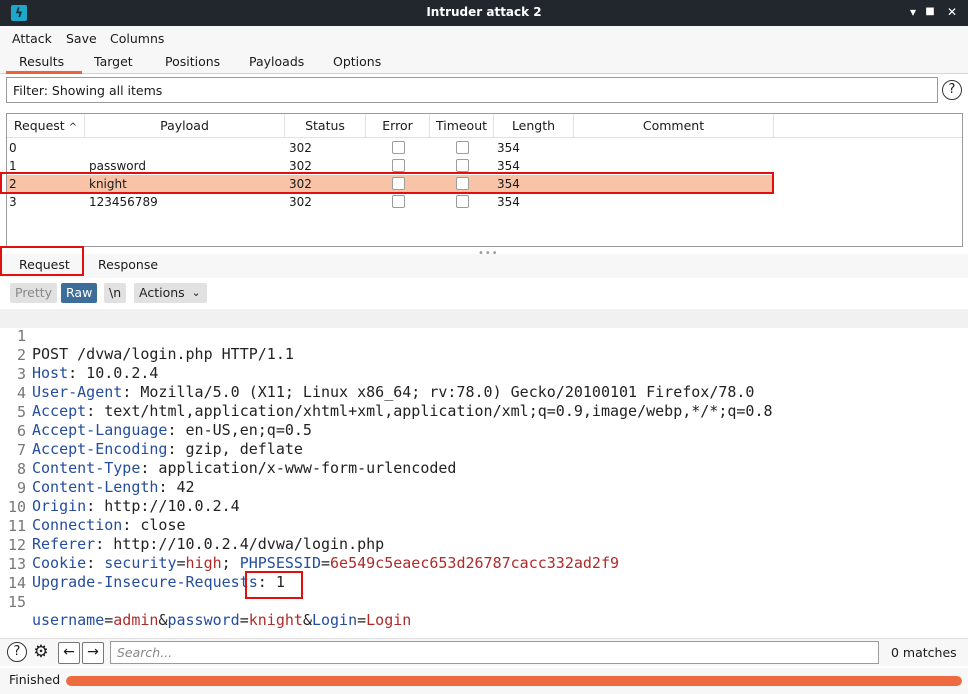 The image size is (968, 694). Describe the element at coordinates (35, 679) in the screenshot. I see `status-text: Finished` at that location.